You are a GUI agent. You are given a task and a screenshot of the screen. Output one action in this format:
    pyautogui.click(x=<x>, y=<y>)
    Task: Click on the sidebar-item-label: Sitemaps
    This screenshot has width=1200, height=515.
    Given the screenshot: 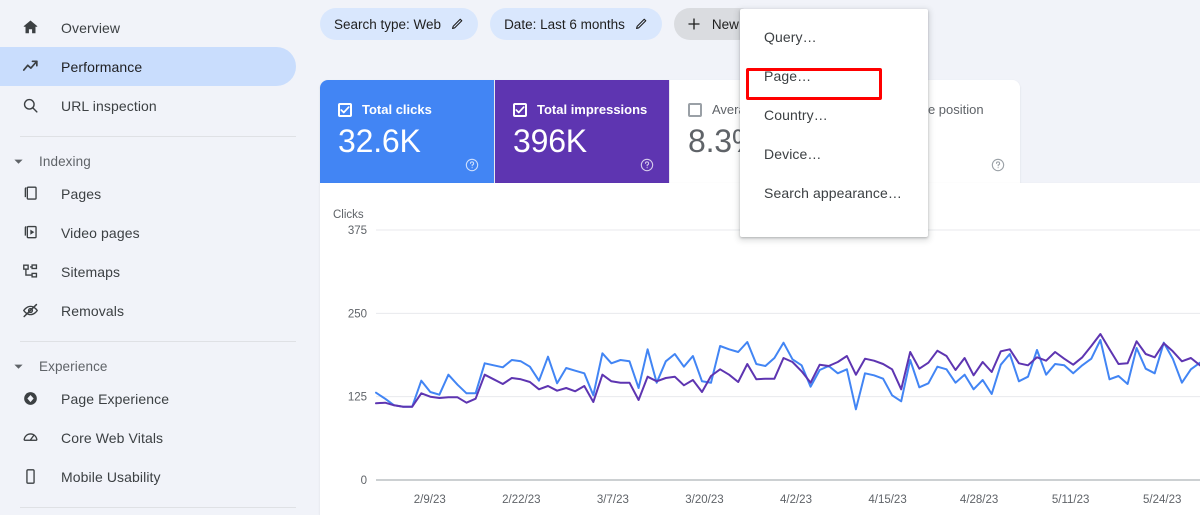 What is the action you would take?
    pyautogui.click(x=91, y=271)
    